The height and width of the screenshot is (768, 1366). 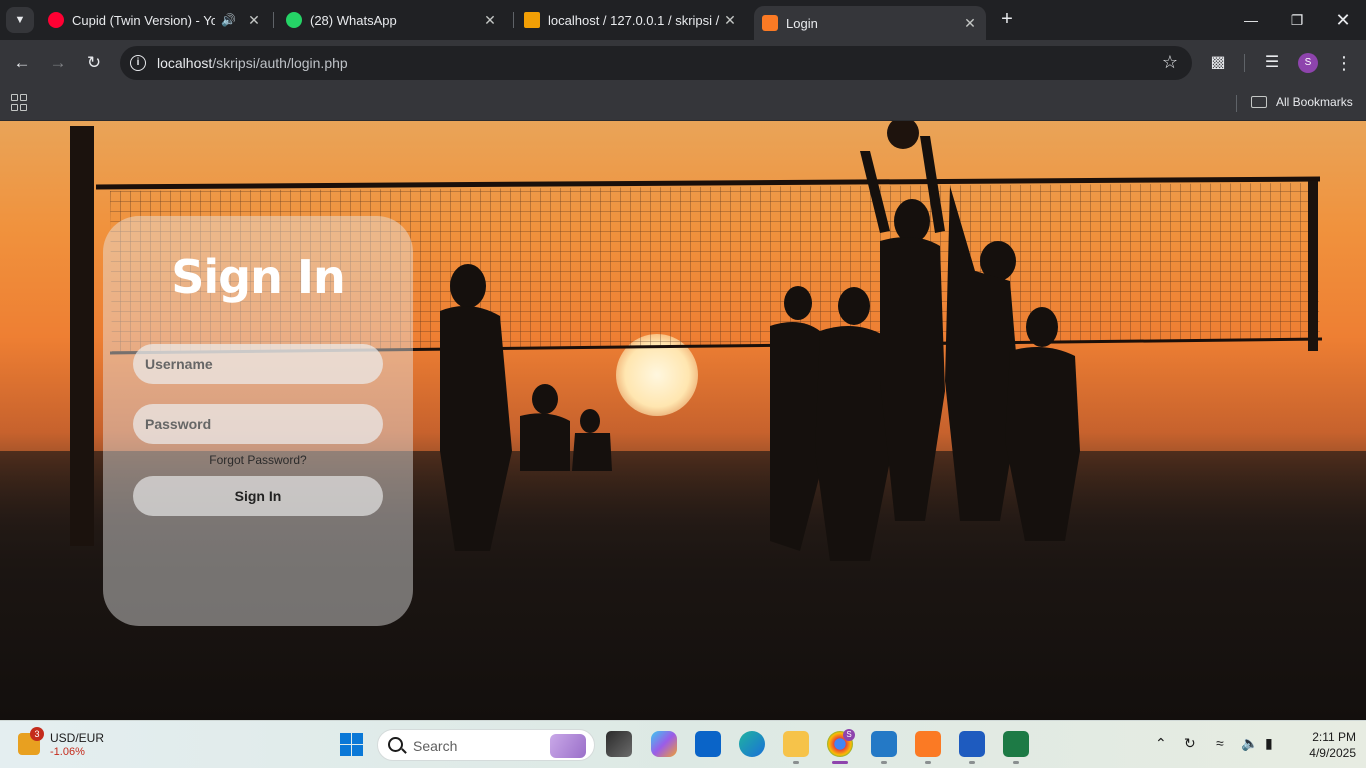 I want to click on bookmarks-bar: All Bookmarks, so click(x=683, y=103).